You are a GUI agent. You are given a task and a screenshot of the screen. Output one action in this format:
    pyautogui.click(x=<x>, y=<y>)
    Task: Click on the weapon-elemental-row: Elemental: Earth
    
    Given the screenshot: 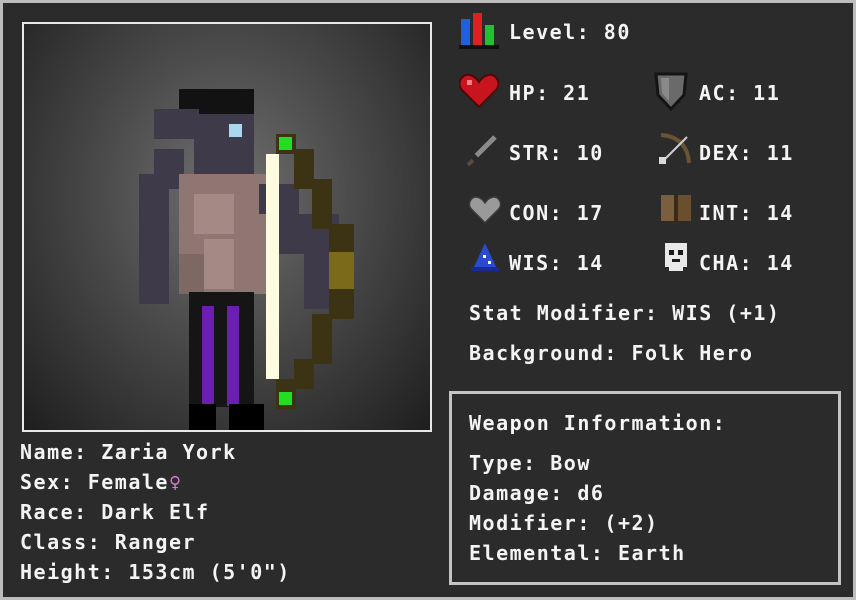 What is the action you would take?
    pyautogui.click(x=577, y=553)
    